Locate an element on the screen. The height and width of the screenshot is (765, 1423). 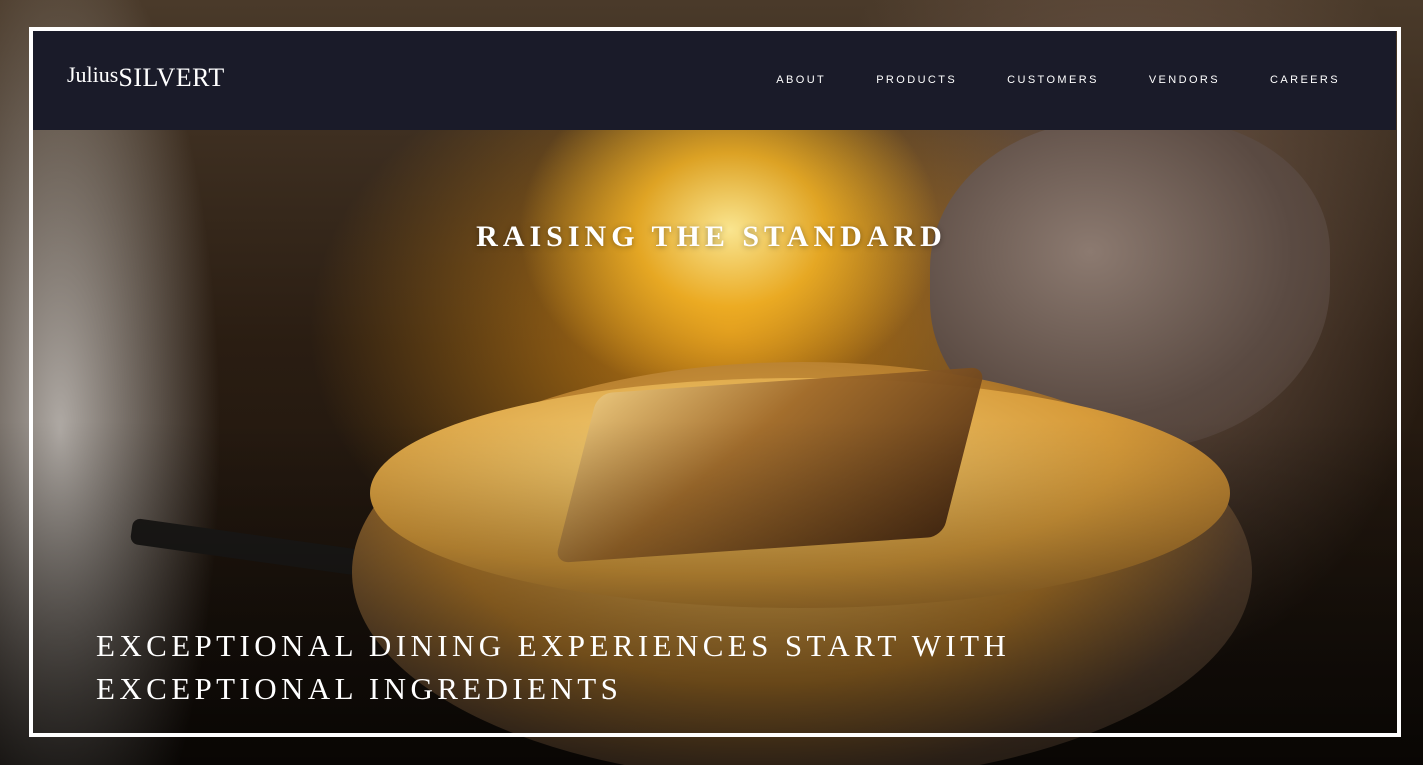
brand-logo-last: SILVERT is located at coordinates (171, 77).